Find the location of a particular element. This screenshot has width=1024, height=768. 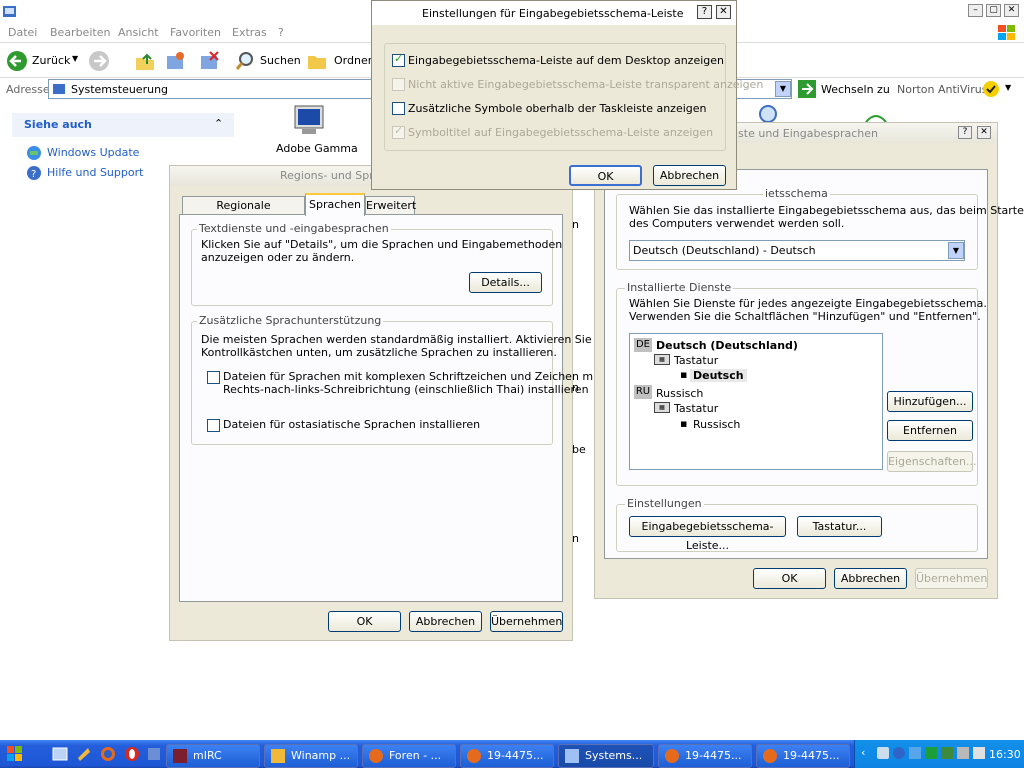

option-text-labels-checkbox: ✓ is located at coordinates (398, 131).